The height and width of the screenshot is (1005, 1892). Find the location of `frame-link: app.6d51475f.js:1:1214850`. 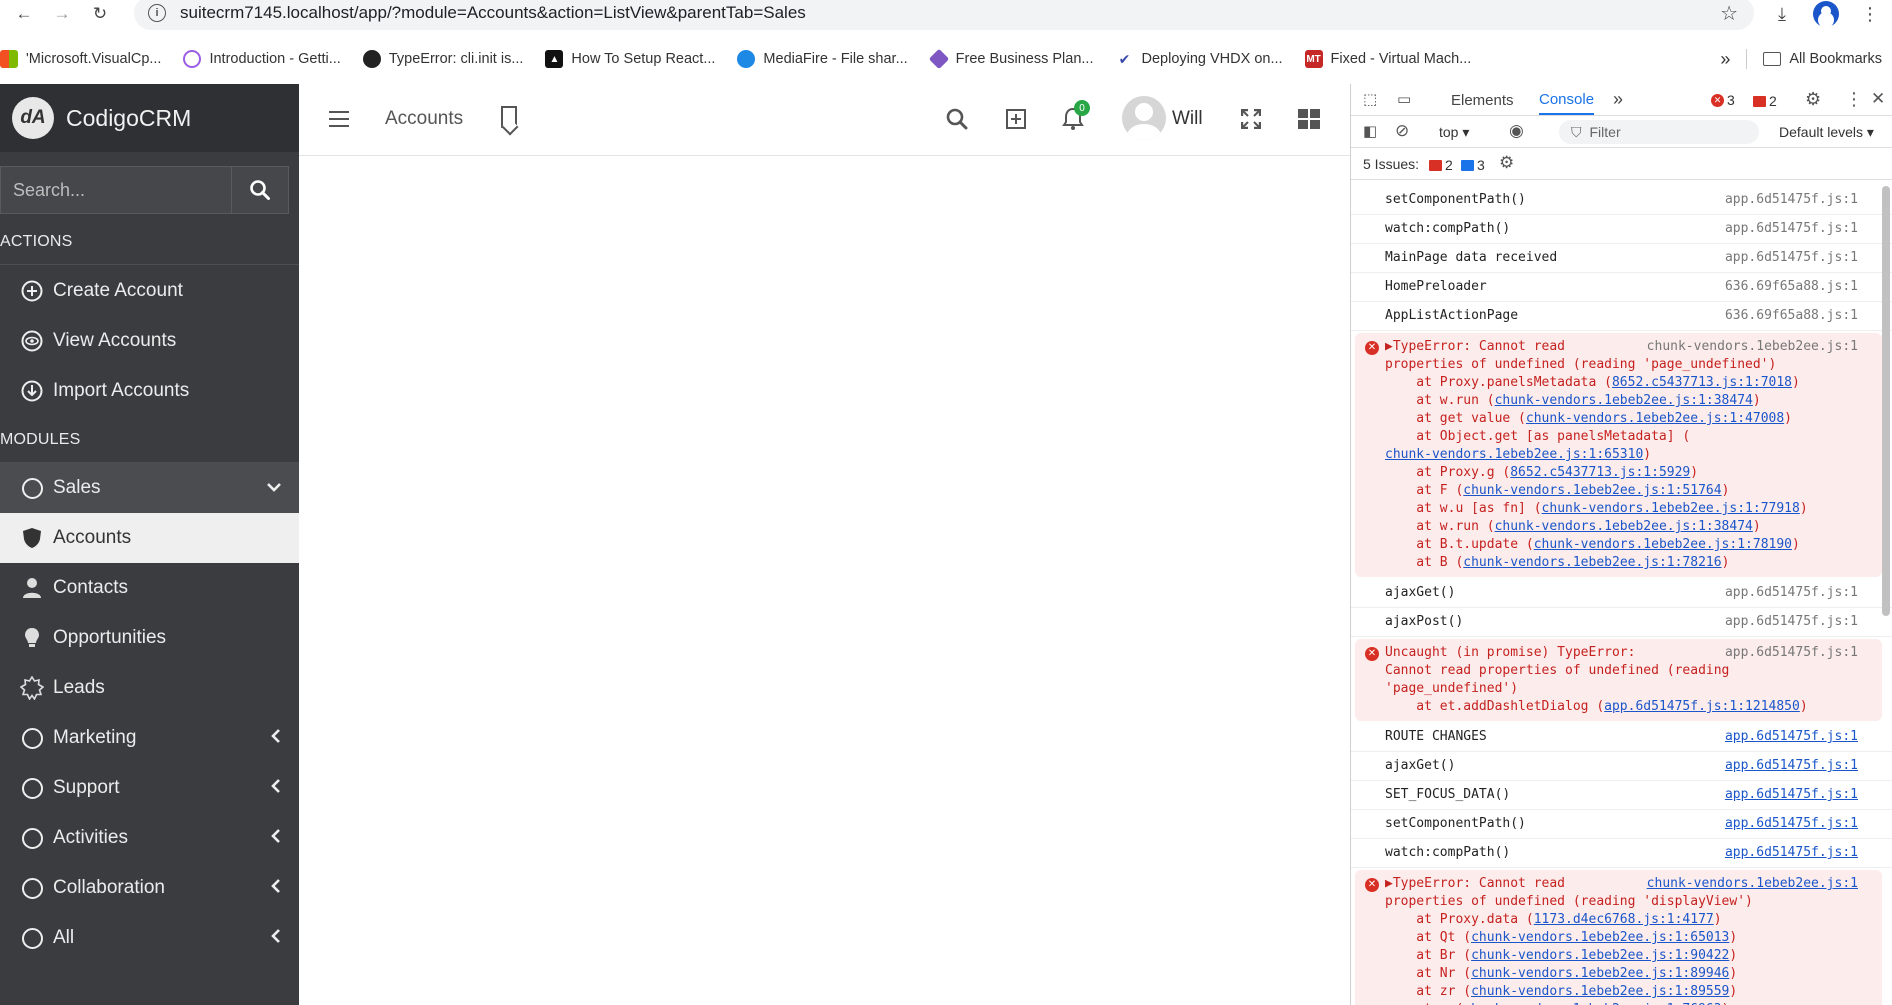

frame-link: app.6d51475f.js:1:1214850 is located at coordinates (1702, 706).